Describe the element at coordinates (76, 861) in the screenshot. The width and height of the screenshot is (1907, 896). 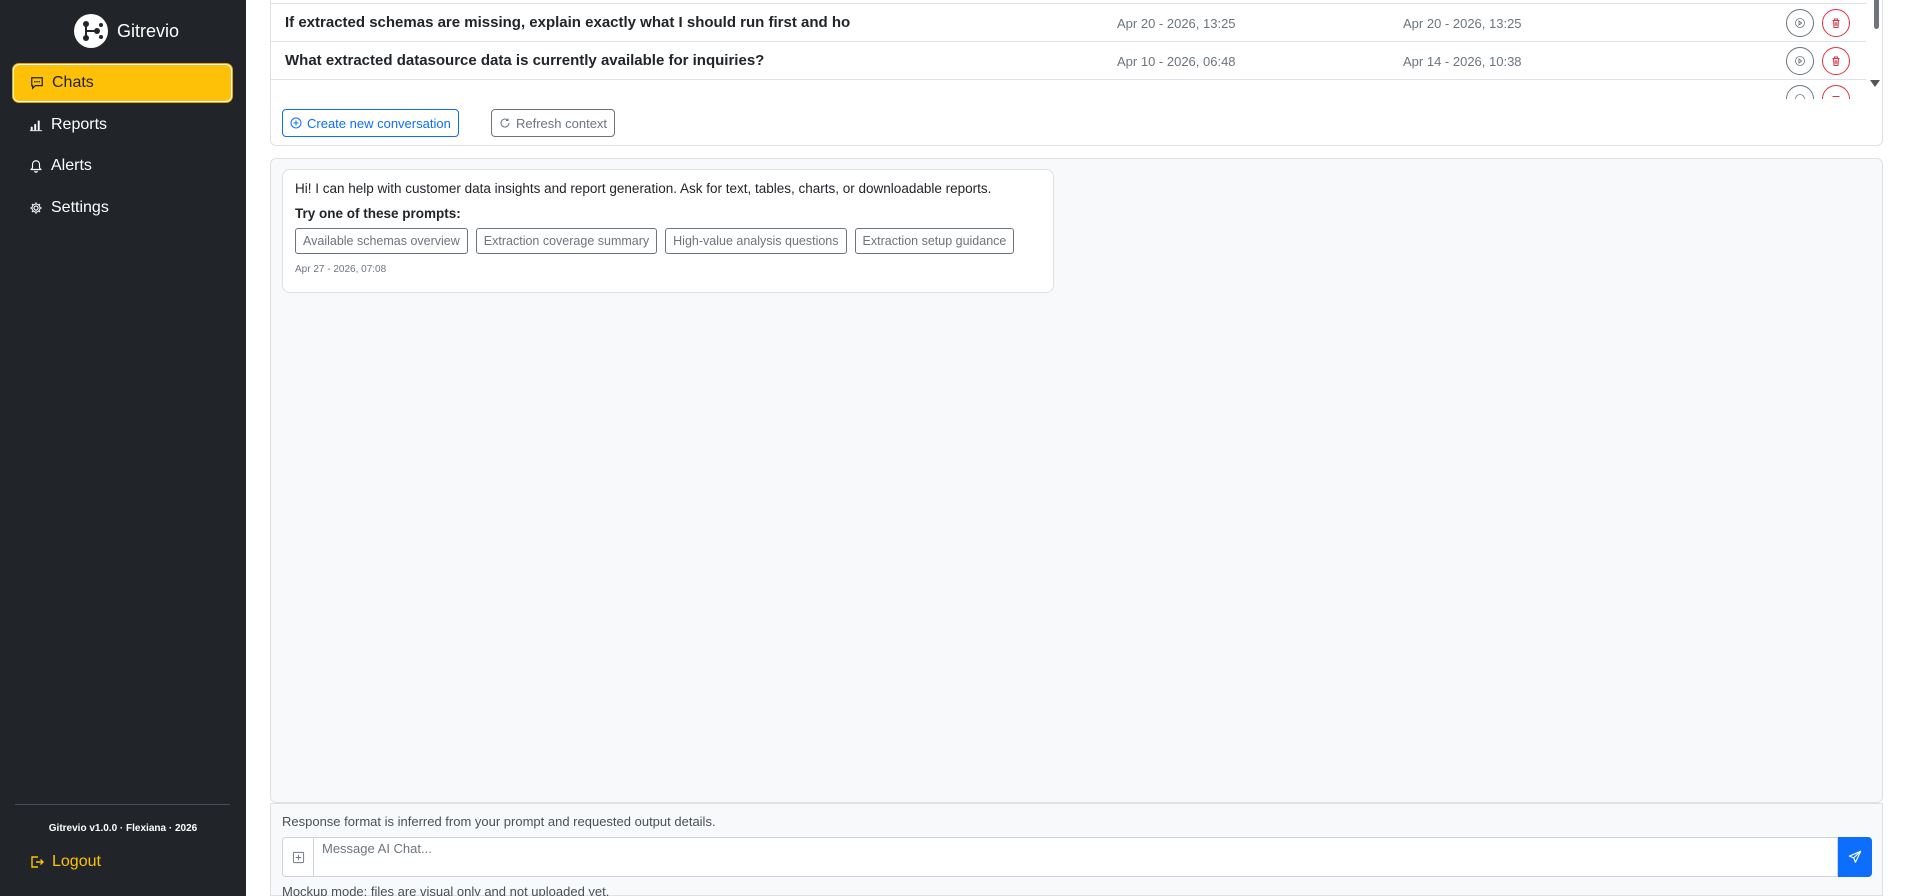
I see `logout-label: Logout` at that location.